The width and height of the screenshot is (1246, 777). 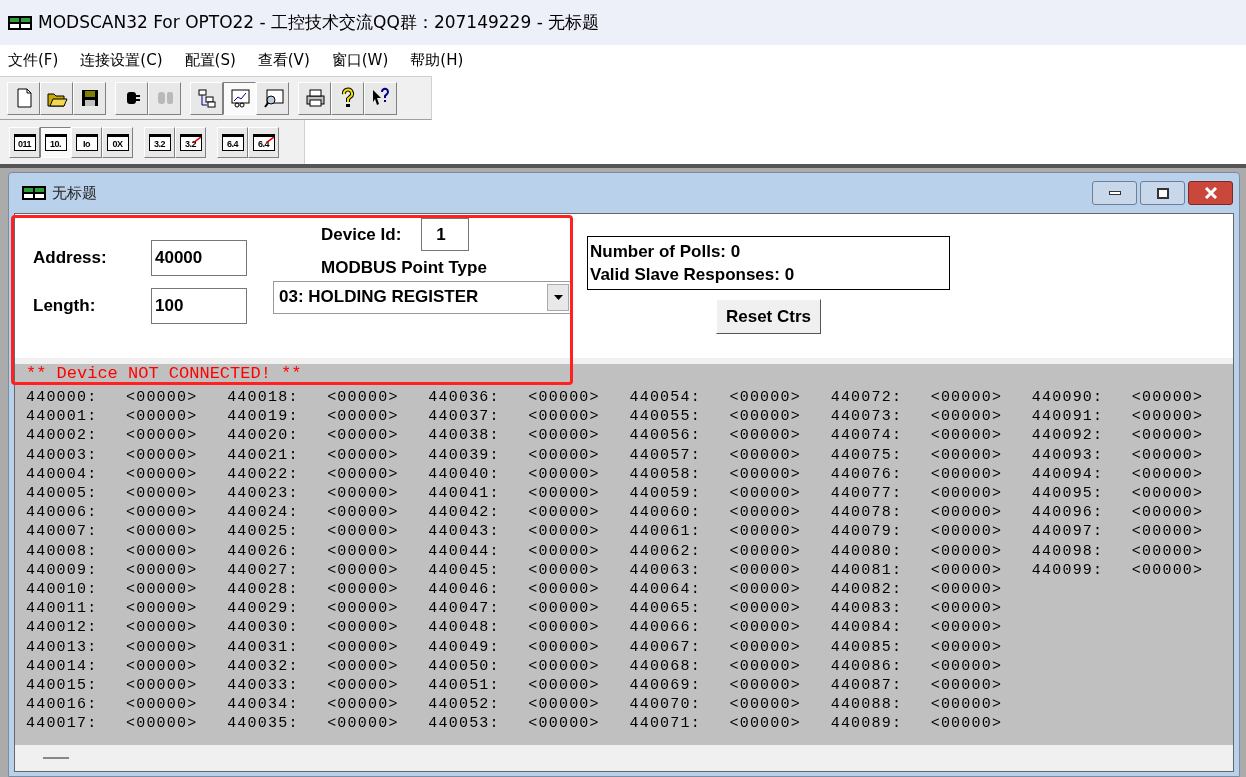 I want to click on register-address: 440085:, so click(x=867, y=647).